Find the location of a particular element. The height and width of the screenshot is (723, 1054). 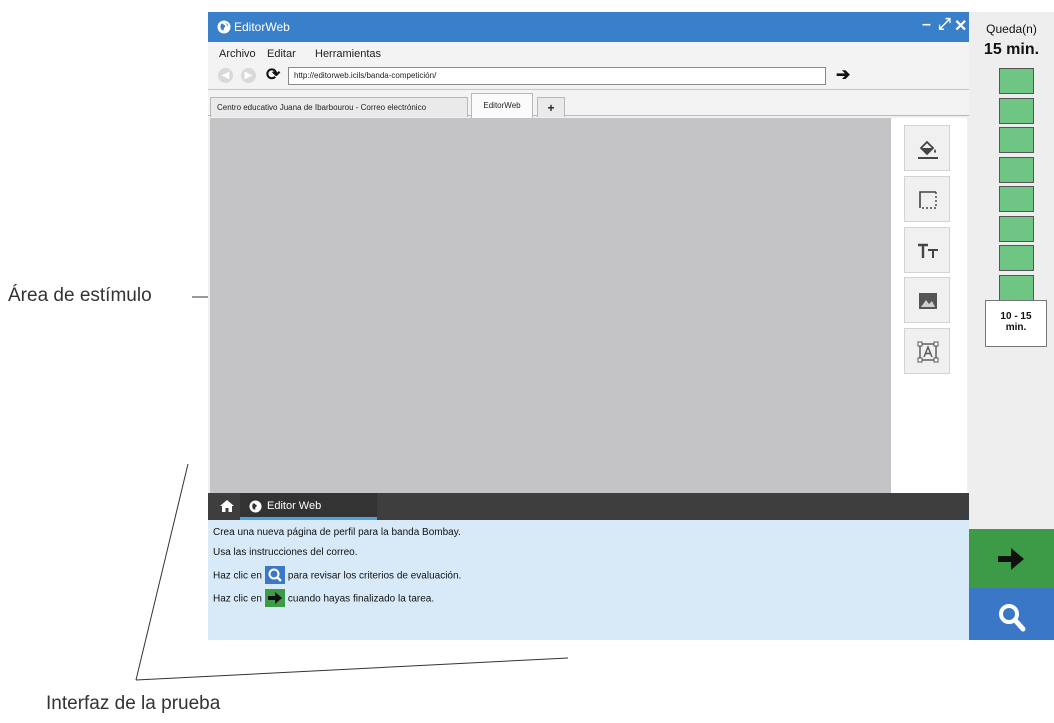

text-frame-icon is located at coordinates (928, 352).